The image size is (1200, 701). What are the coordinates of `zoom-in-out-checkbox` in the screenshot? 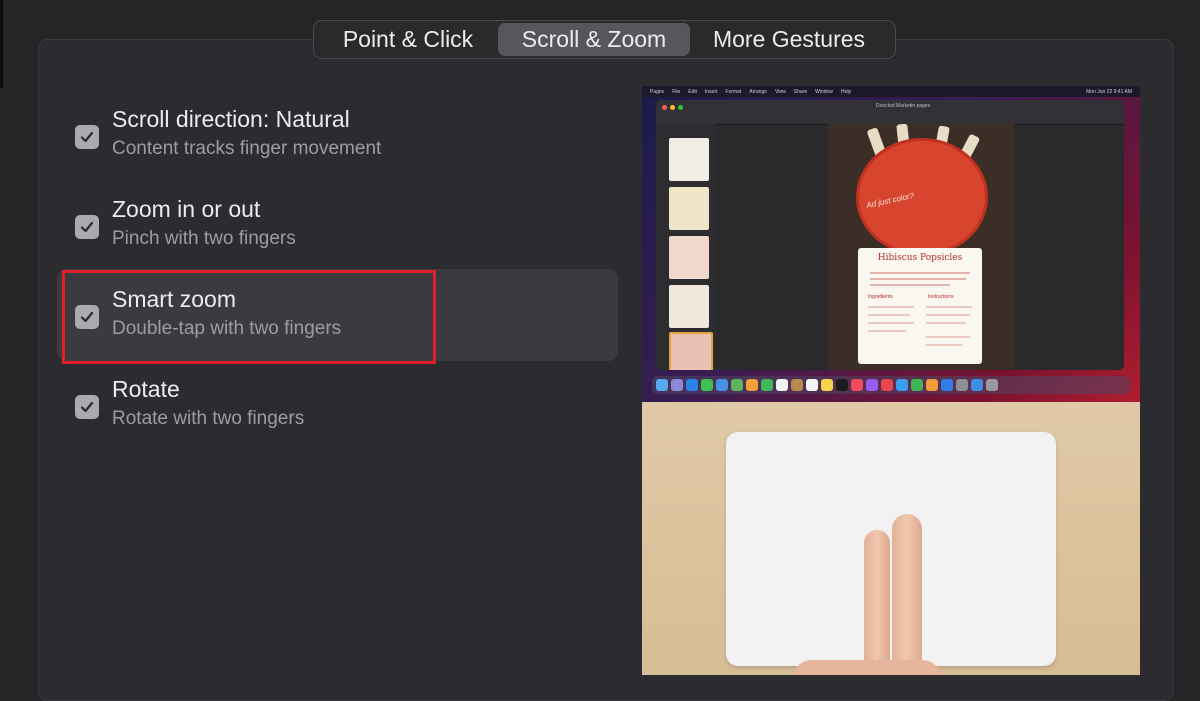 It's located at (87, 227).